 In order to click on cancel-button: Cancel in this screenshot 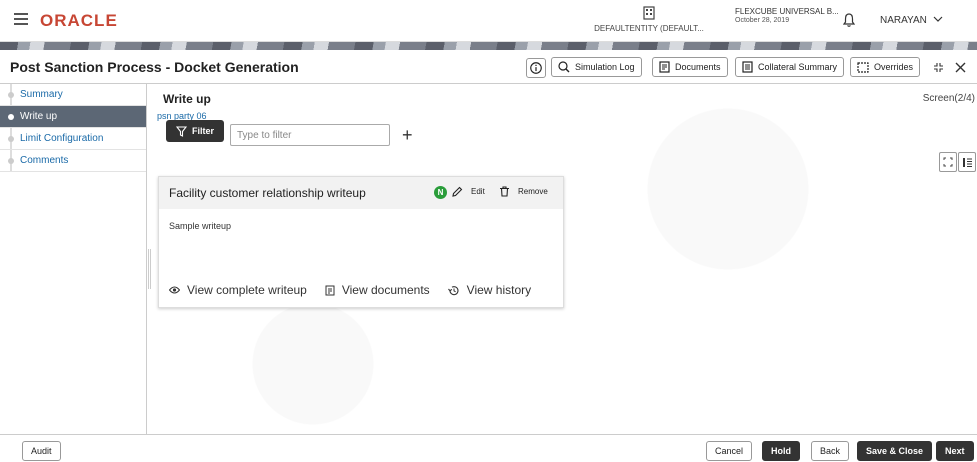, I will do `click(729, 451)`.